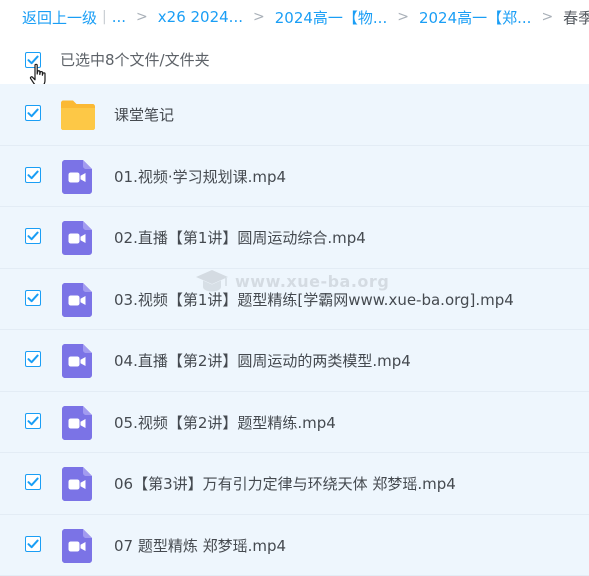 This screenshot has height=576, width=589. Describe the element at coordinates (200, 176) in the screenshot. I see `file-name: 01.视频·学习规划课.mp4` at that location.